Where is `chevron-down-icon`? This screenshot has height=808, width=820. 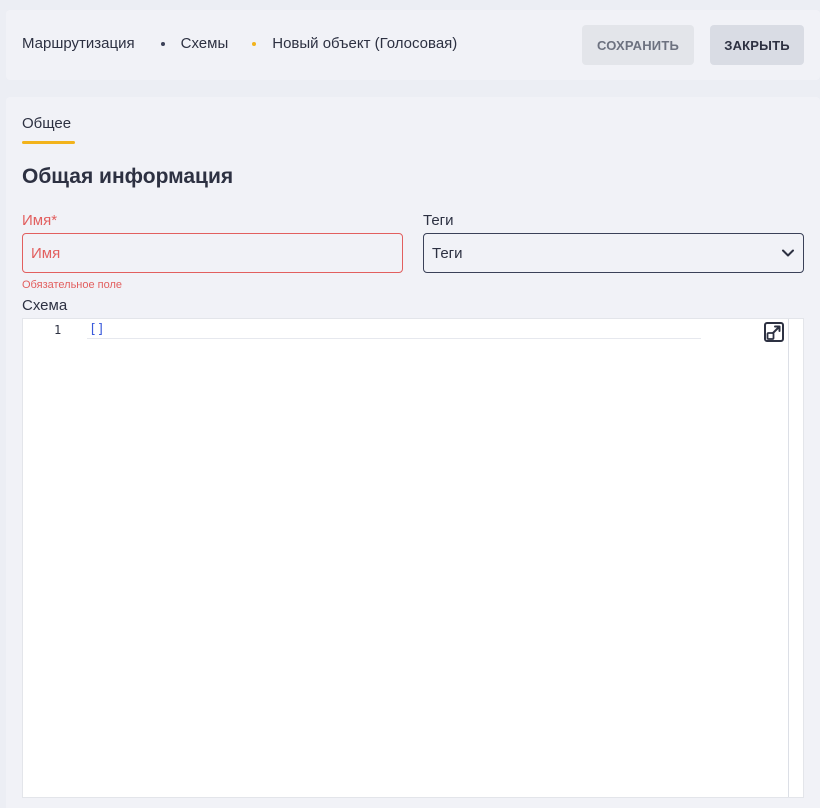 chevron-down-icon is located at coordinates (788, 253).